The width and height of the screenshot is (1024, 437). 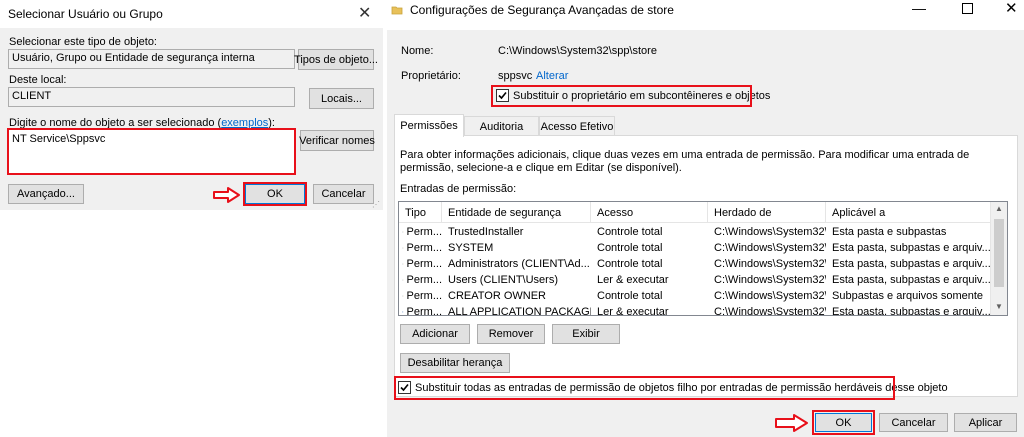 What do you see at coordinates (337, 140) in the screenshot?
I see `check-names-button: Verificar nomes` at bounding box center [337, 140].